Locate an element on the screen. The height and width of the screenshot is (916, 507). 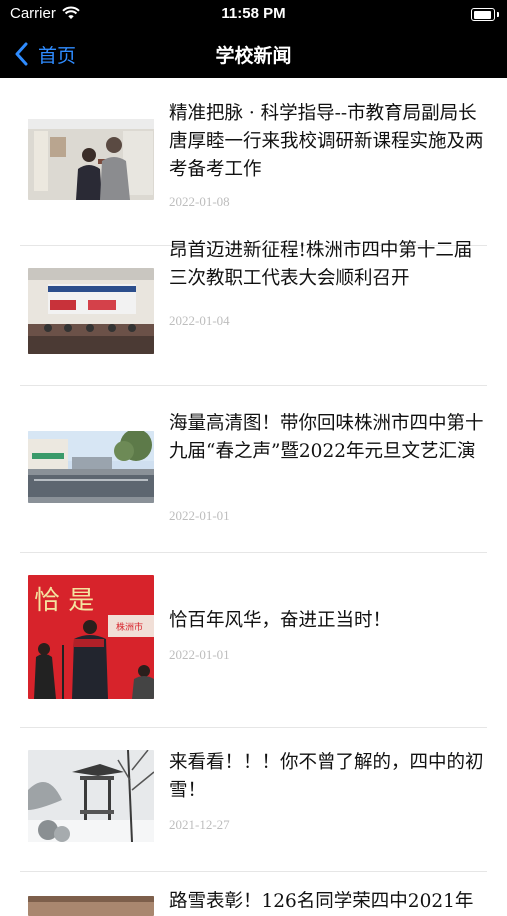
news-title: 路雪表彰！126名同学荣四中2021年 is located at coordinates (321, 899).